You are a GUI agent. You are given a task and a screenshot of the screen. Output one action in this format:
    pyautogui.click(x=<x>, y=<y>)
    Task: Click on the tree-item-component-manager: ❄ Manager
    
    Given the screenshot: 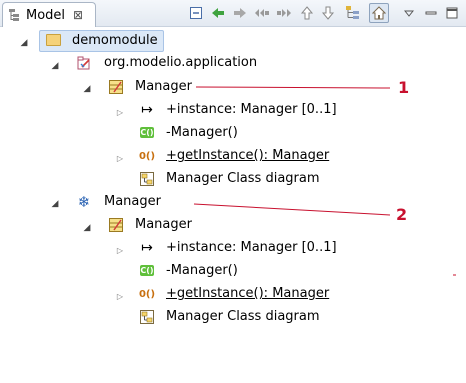 What is the action you would take?
    pyautogui.click(x=132, y=202)
    